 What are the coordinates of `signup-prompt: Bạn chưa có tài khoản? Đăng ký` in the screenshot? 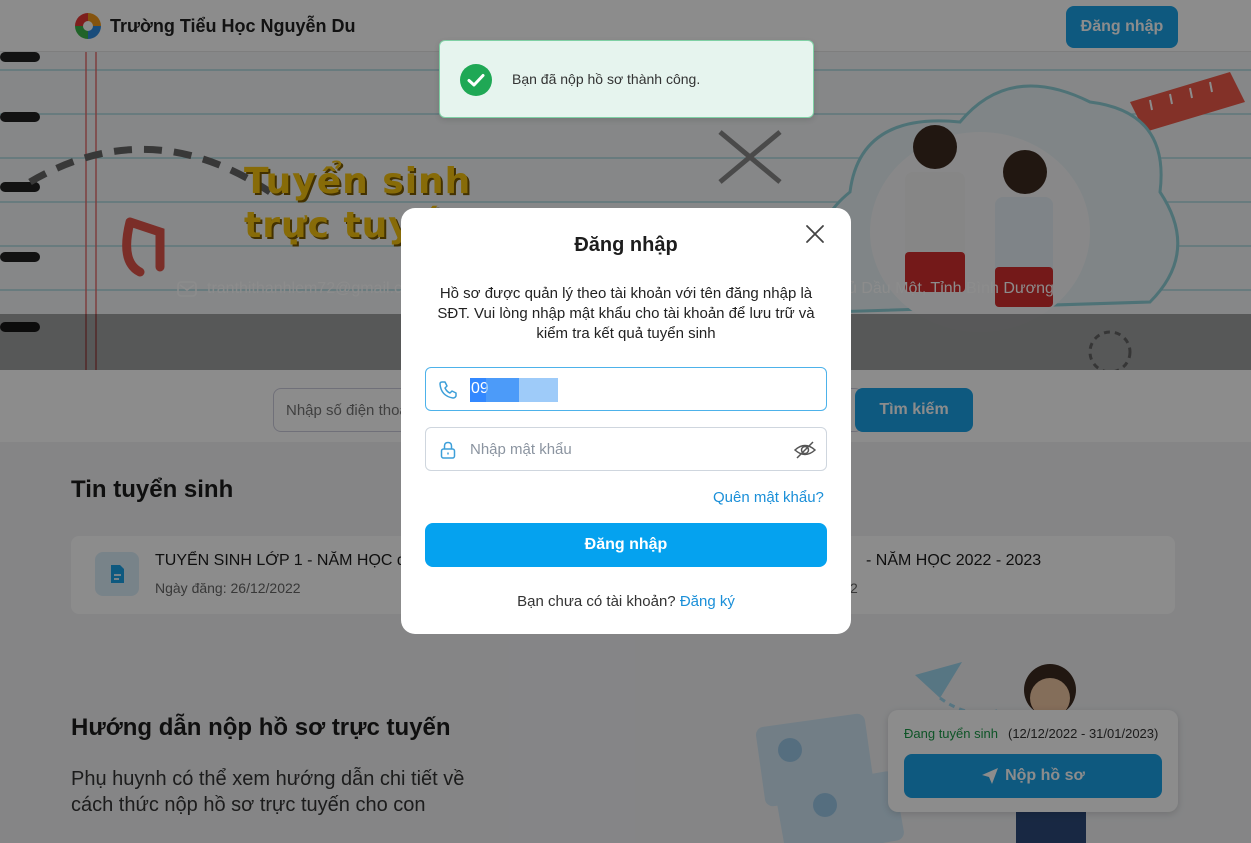 It's located at (626, 601).